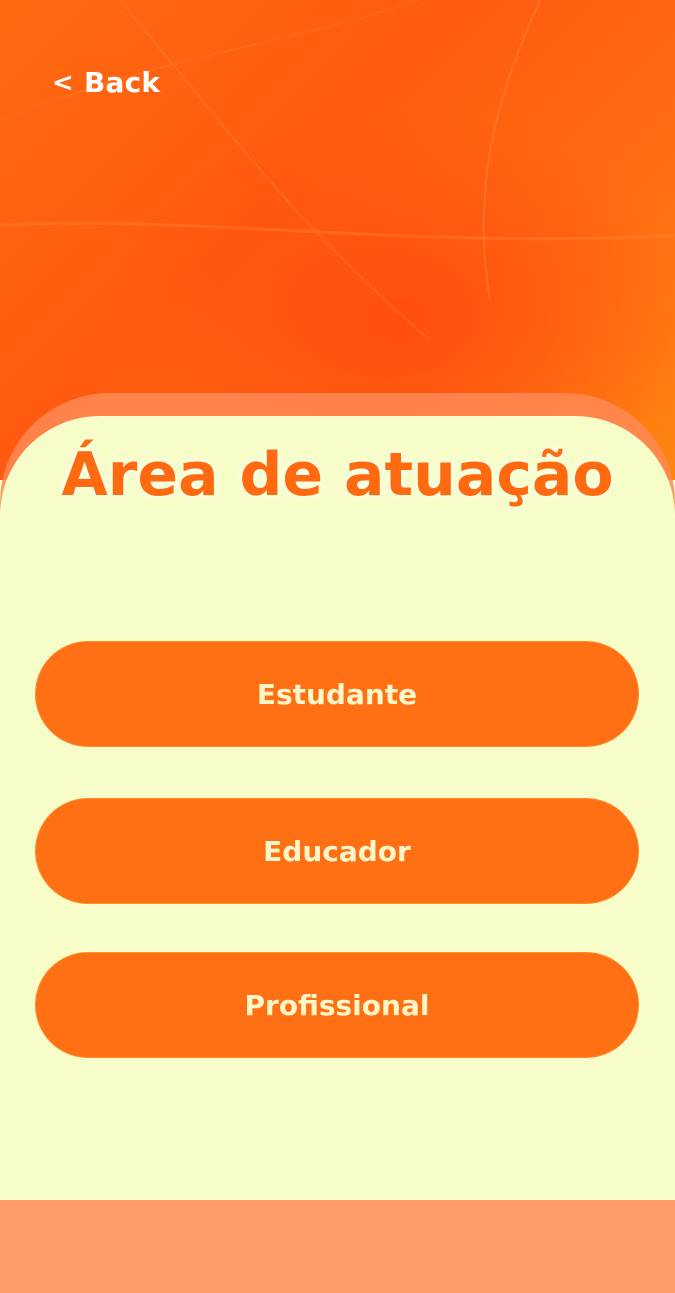 This screenshot has height=1293, width=675. I want to click on option-estudante-button: Estudante, so click(337, 694).